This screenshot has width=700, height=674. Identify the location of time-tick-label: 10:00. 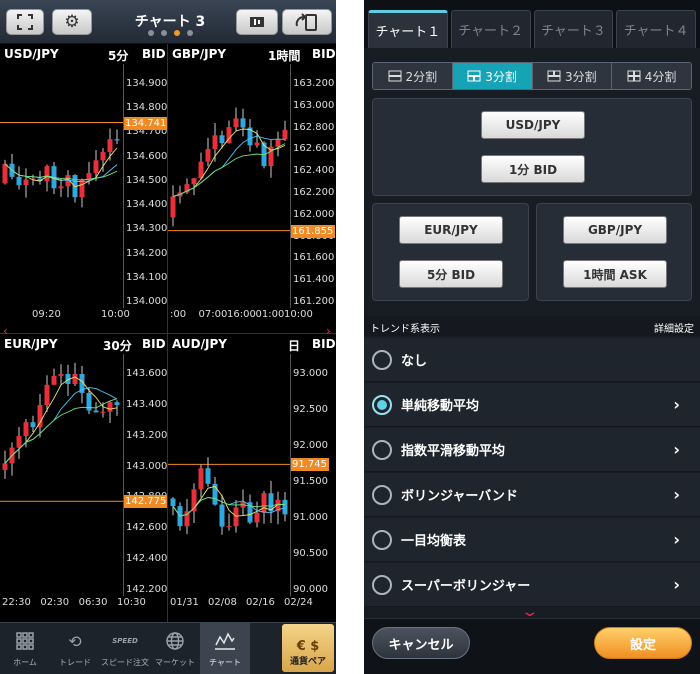
(115, 314).